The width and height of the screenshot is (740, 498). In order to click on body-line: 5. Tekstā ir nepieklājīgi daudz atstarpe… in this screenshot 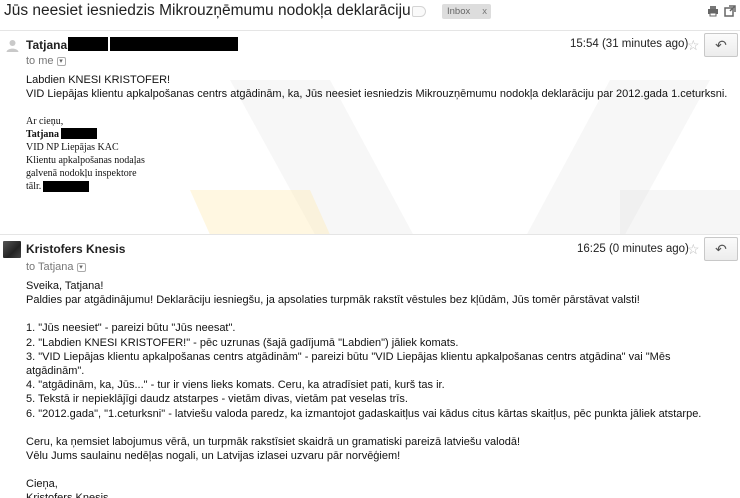, I will do `click(217, 399)`.